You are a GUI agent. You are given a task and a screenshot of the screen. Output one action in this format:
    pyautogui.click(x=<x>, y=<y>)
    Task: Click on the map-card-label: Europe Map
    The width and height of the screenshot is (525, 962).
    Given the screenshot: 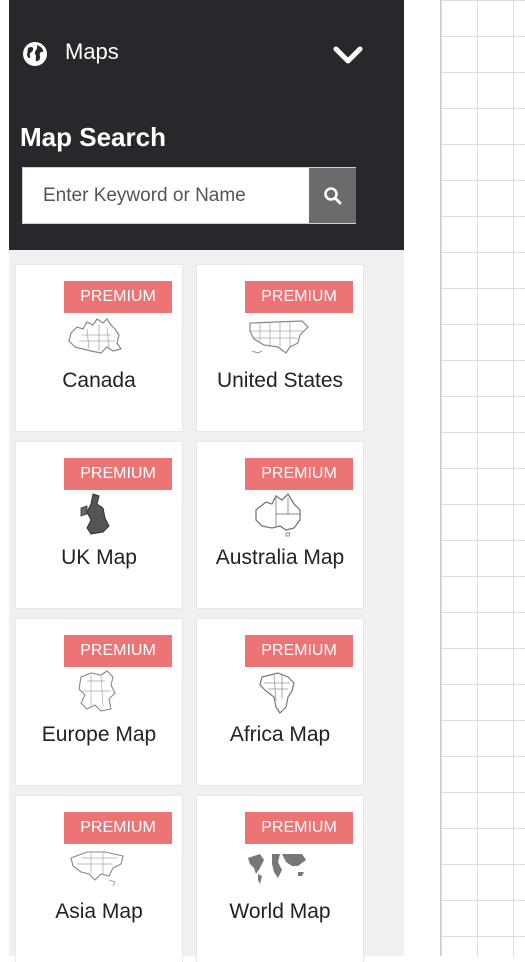 What is the action you would take?
    pyautogui.click(x=99, y=734)
    